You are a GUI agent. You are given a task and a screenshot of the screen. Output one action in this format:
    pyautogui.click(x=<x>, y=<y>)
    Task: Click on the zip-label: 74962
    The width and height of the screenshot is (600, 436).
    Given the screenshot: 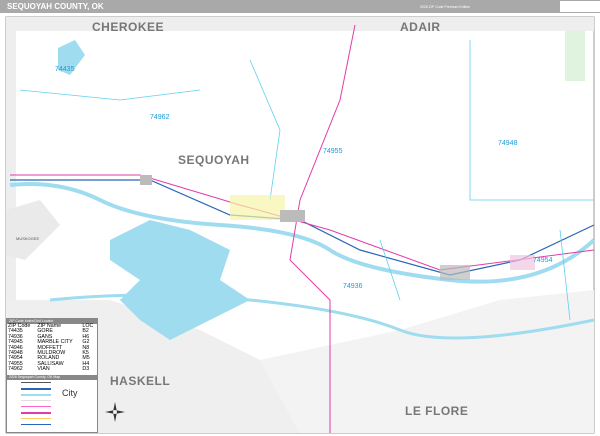 What is the action you would take?
    pyautogui.click(x=160, y=117)
    